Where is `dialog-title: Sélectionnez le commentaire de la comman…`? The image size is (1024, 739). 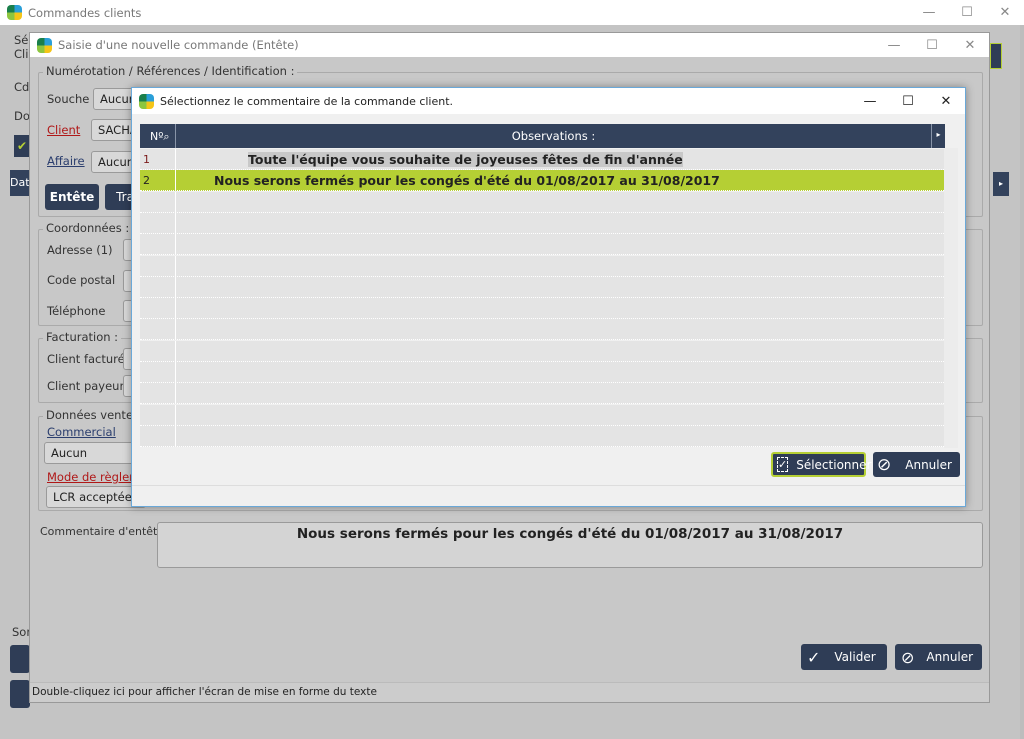
dialog-title: Sélectionnez le commentaire de la comman… is located at coordinates (307, 101).